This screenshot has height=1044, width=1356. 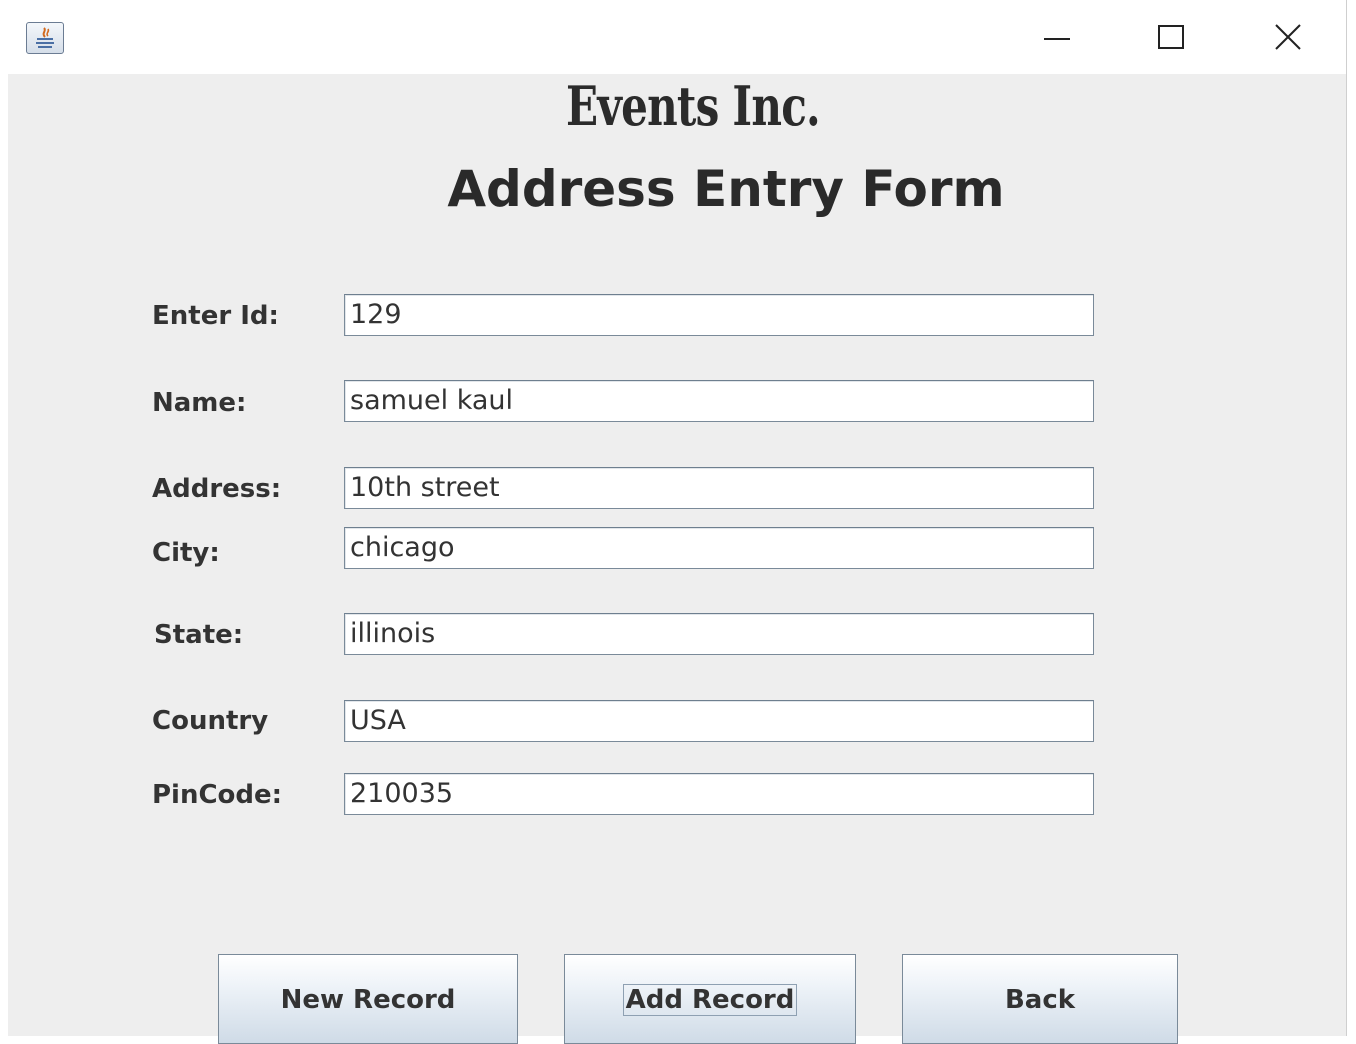 I want to click on maximize-icon, so click(x=1171, y=37).